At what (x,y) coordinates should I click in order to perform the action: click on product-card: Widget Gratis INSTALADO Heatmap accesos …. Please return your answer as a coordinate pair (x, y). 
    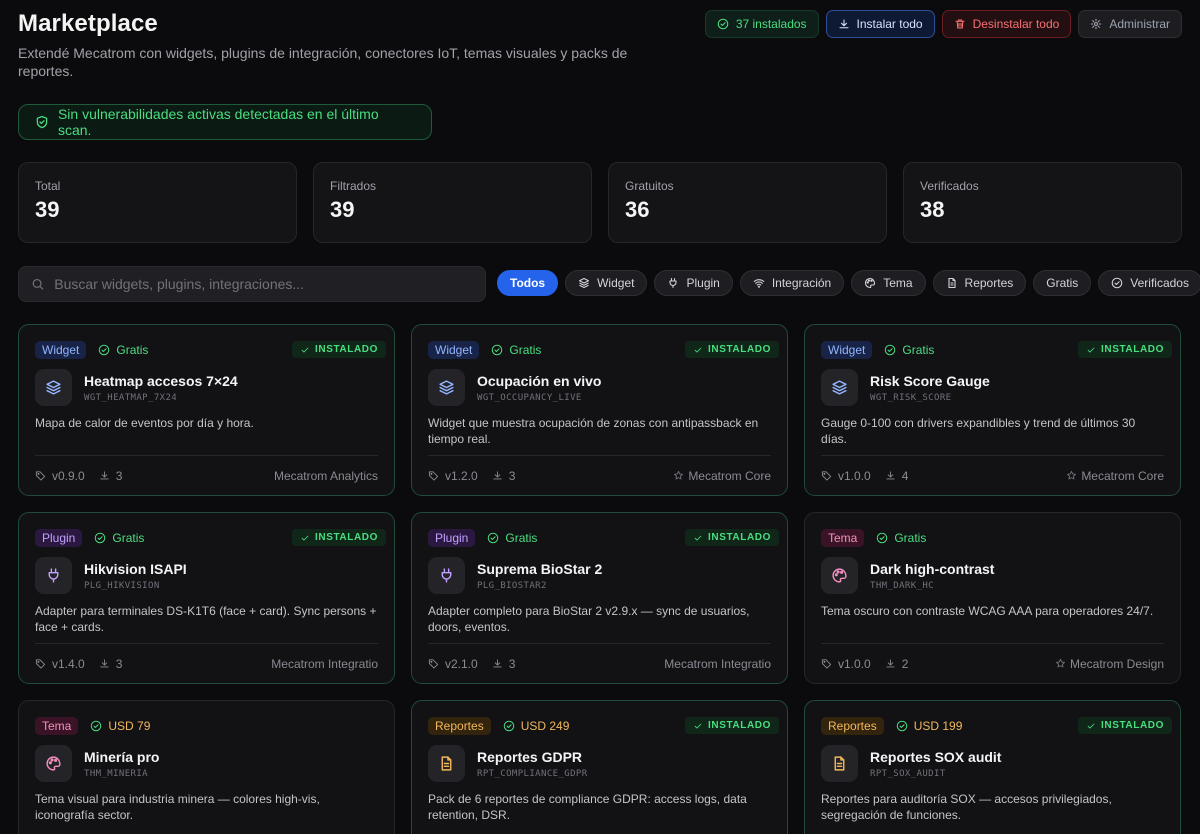
    Looking at the image, I should click on (206, 410).